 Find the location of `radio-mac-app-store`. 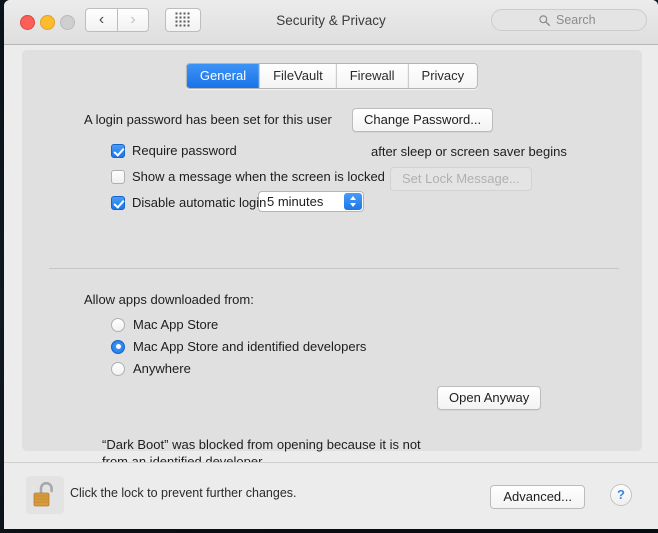

radio-mac-app-store is located at coordinates (118, 324).